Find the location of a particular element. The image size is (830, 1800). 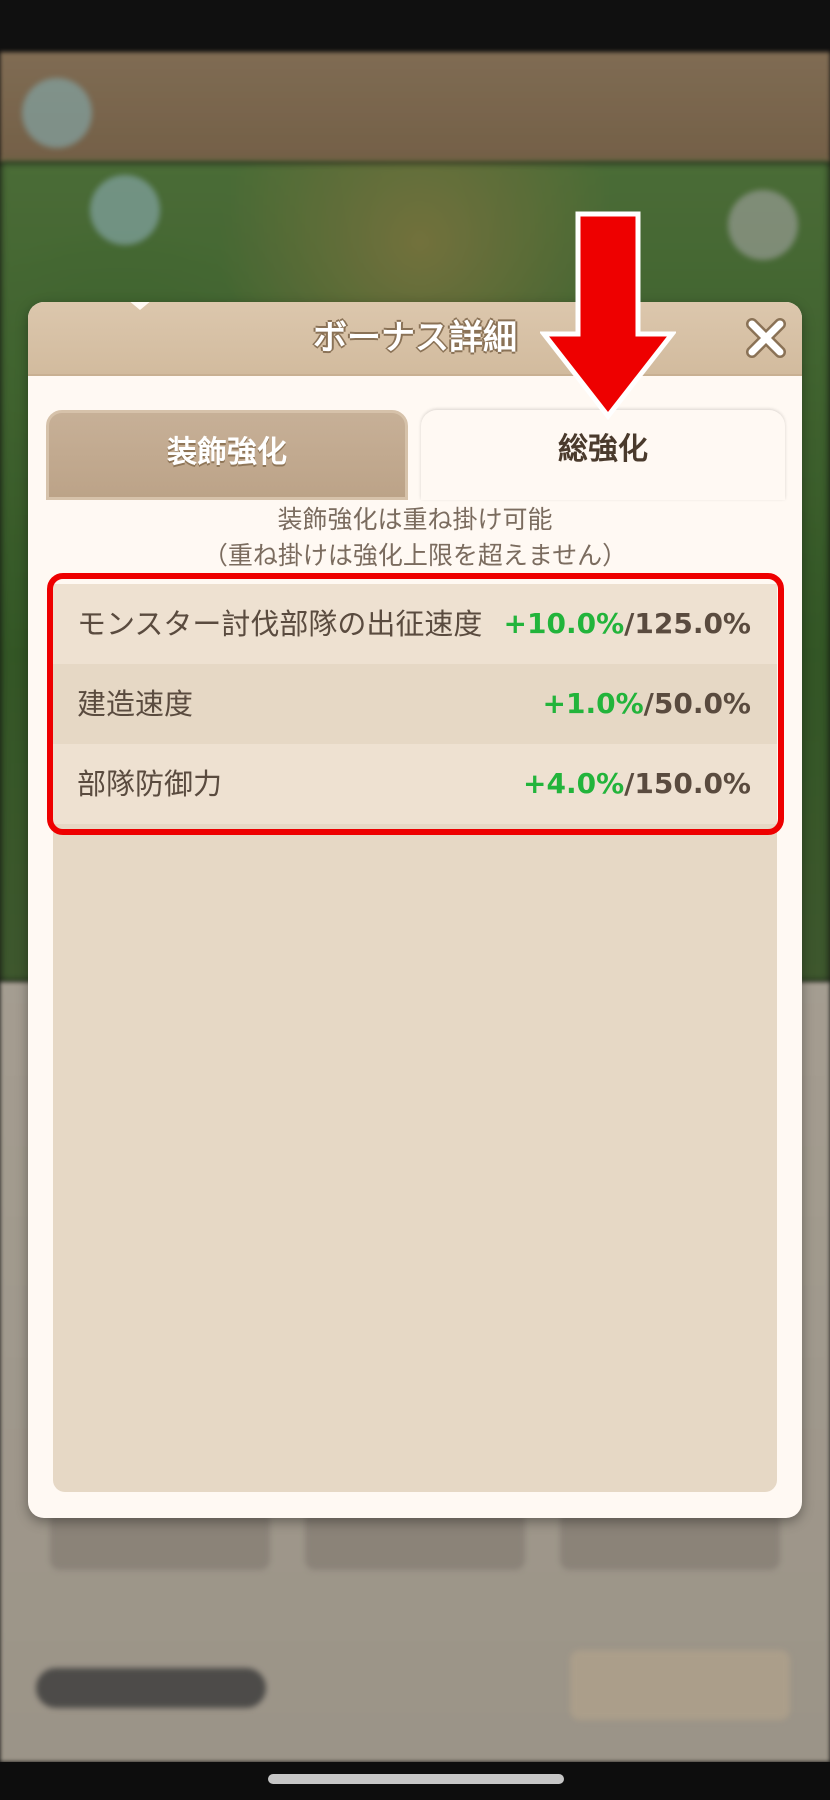

bonus-row-march-speed: モンスター討伐部隊の出征速度 +10.0%/125.0% is located at coordinates (415, 624).